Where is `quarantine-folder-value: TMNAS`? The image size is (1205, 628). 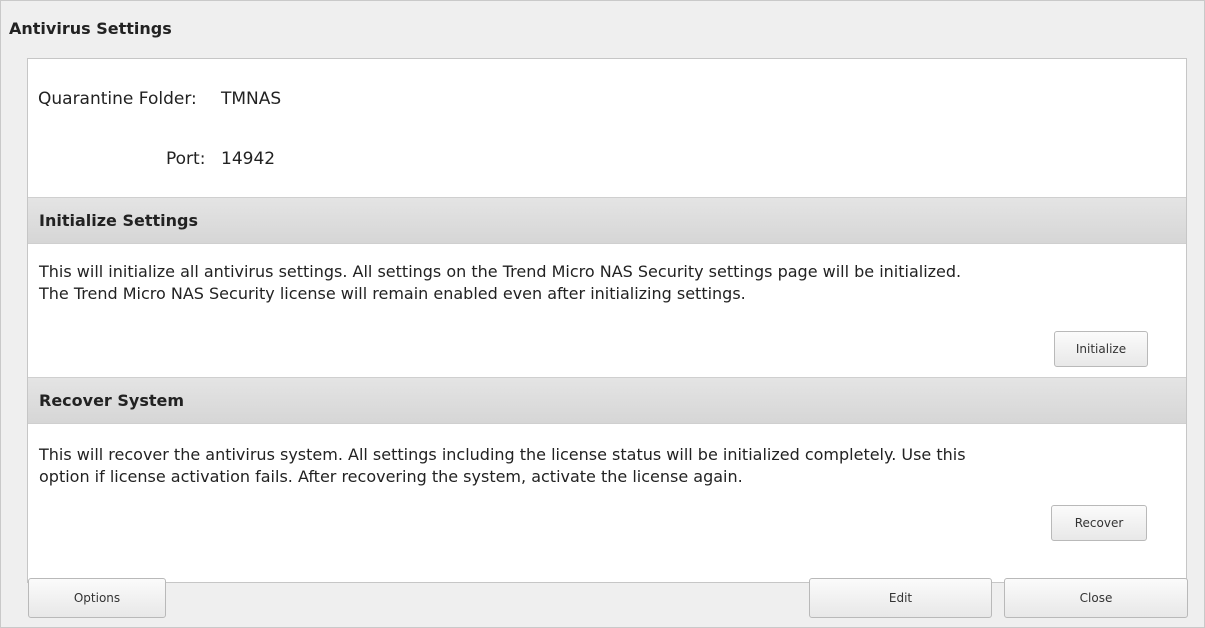
quarantine-folder-value: TMNAS is located at coordinates (251, 99).